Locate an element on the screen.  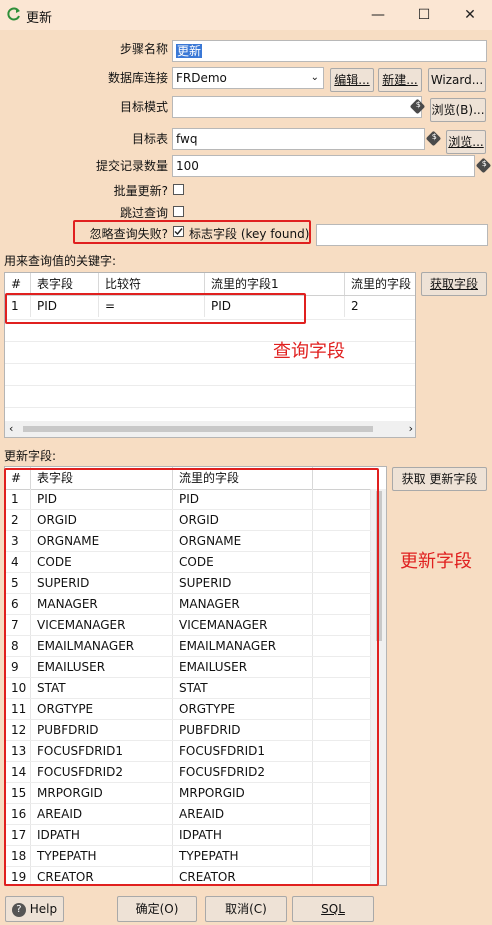
refresh-icon is located at coordinates (13, 14).